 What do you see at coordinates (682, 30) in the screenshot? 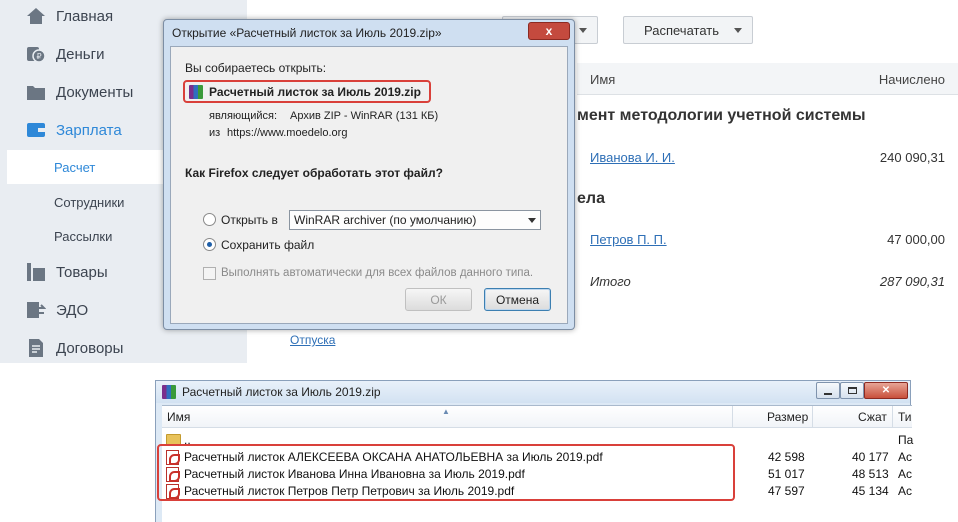
I see `print-button-label: Распечатать` at bounding box center [682, 30].